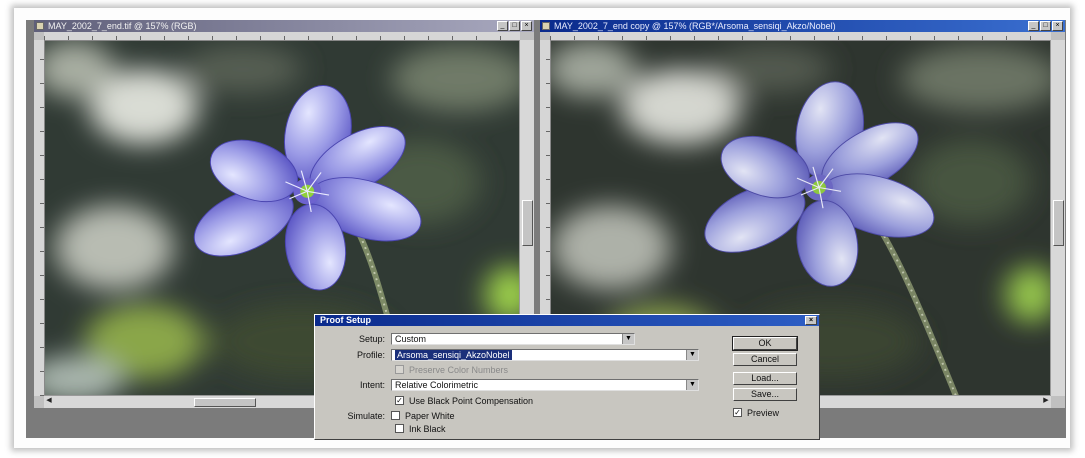 Image resolution: width=1085 pixels, height=458 pixels. I want to click on window-titlebar: MAY_2002_7_end.tif @ 157% (RGB) _ □ ×, so click(284, 26).